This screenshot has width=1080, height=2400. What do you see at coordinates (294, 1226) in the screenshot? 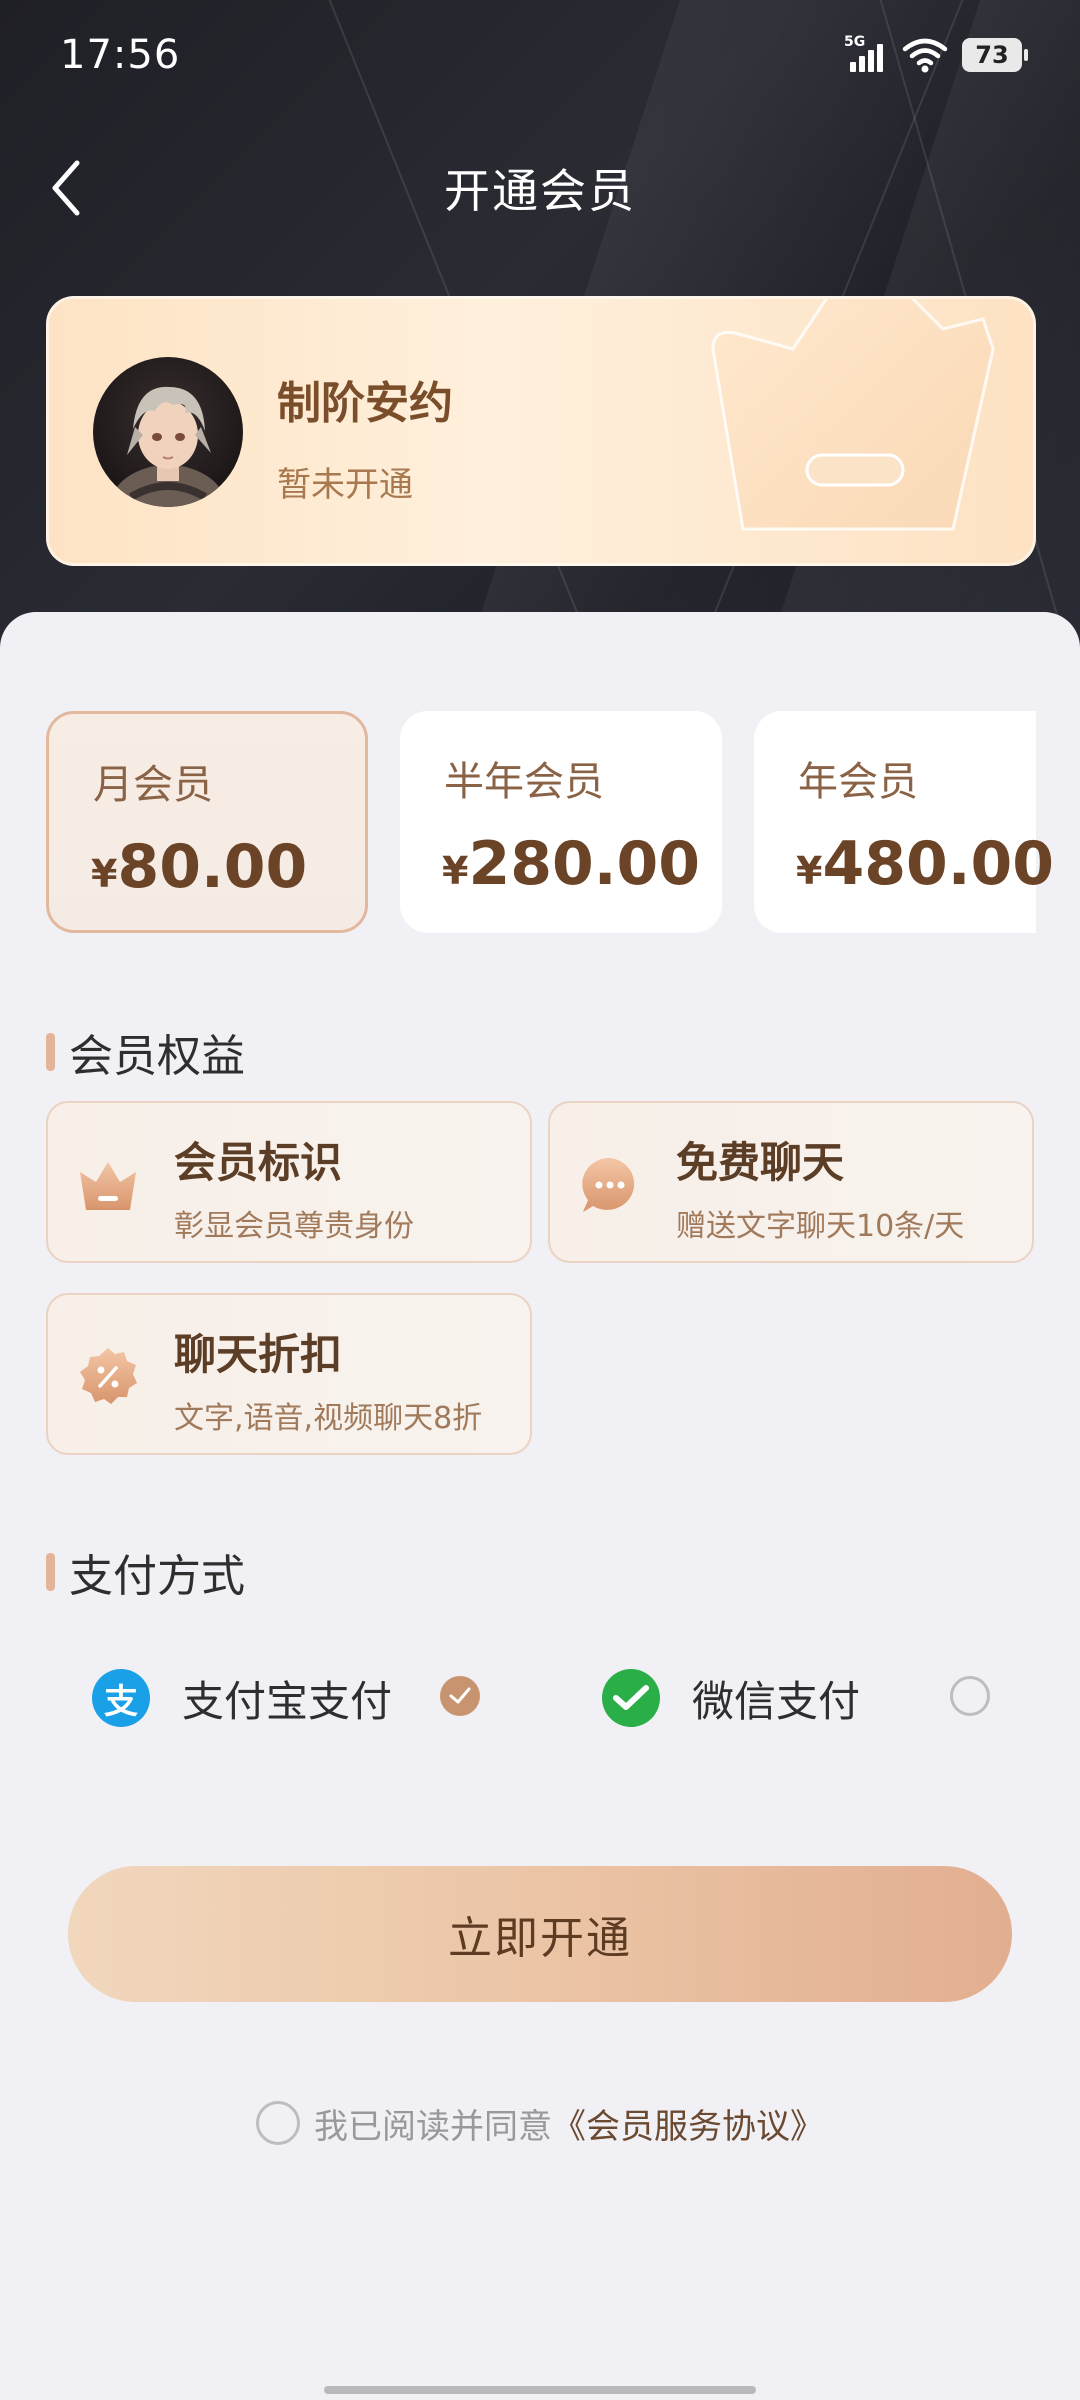
I see `benefit-desc: 彰显会员尊贵身份` at bounding box center [294, 1226].